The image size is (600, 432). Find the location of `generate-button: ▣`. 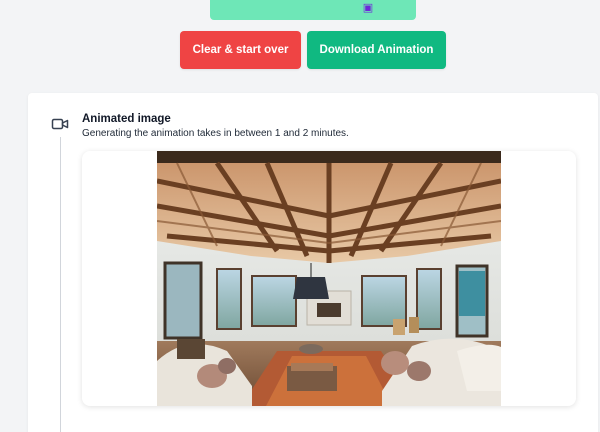

generate-button: ▣ is located at coordinates (313, 10).